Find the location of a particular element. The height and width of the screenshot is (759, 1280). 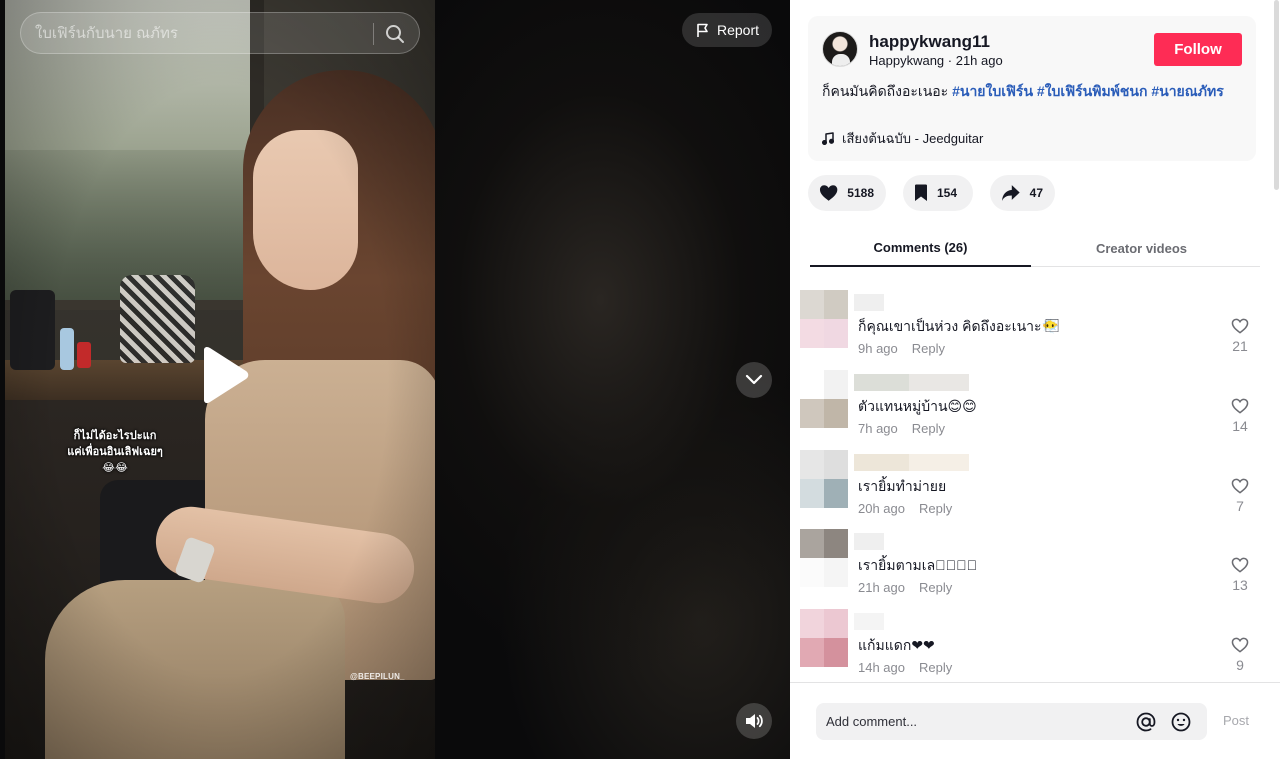

comment-bar: Post is located at coordinates (1035, 720).